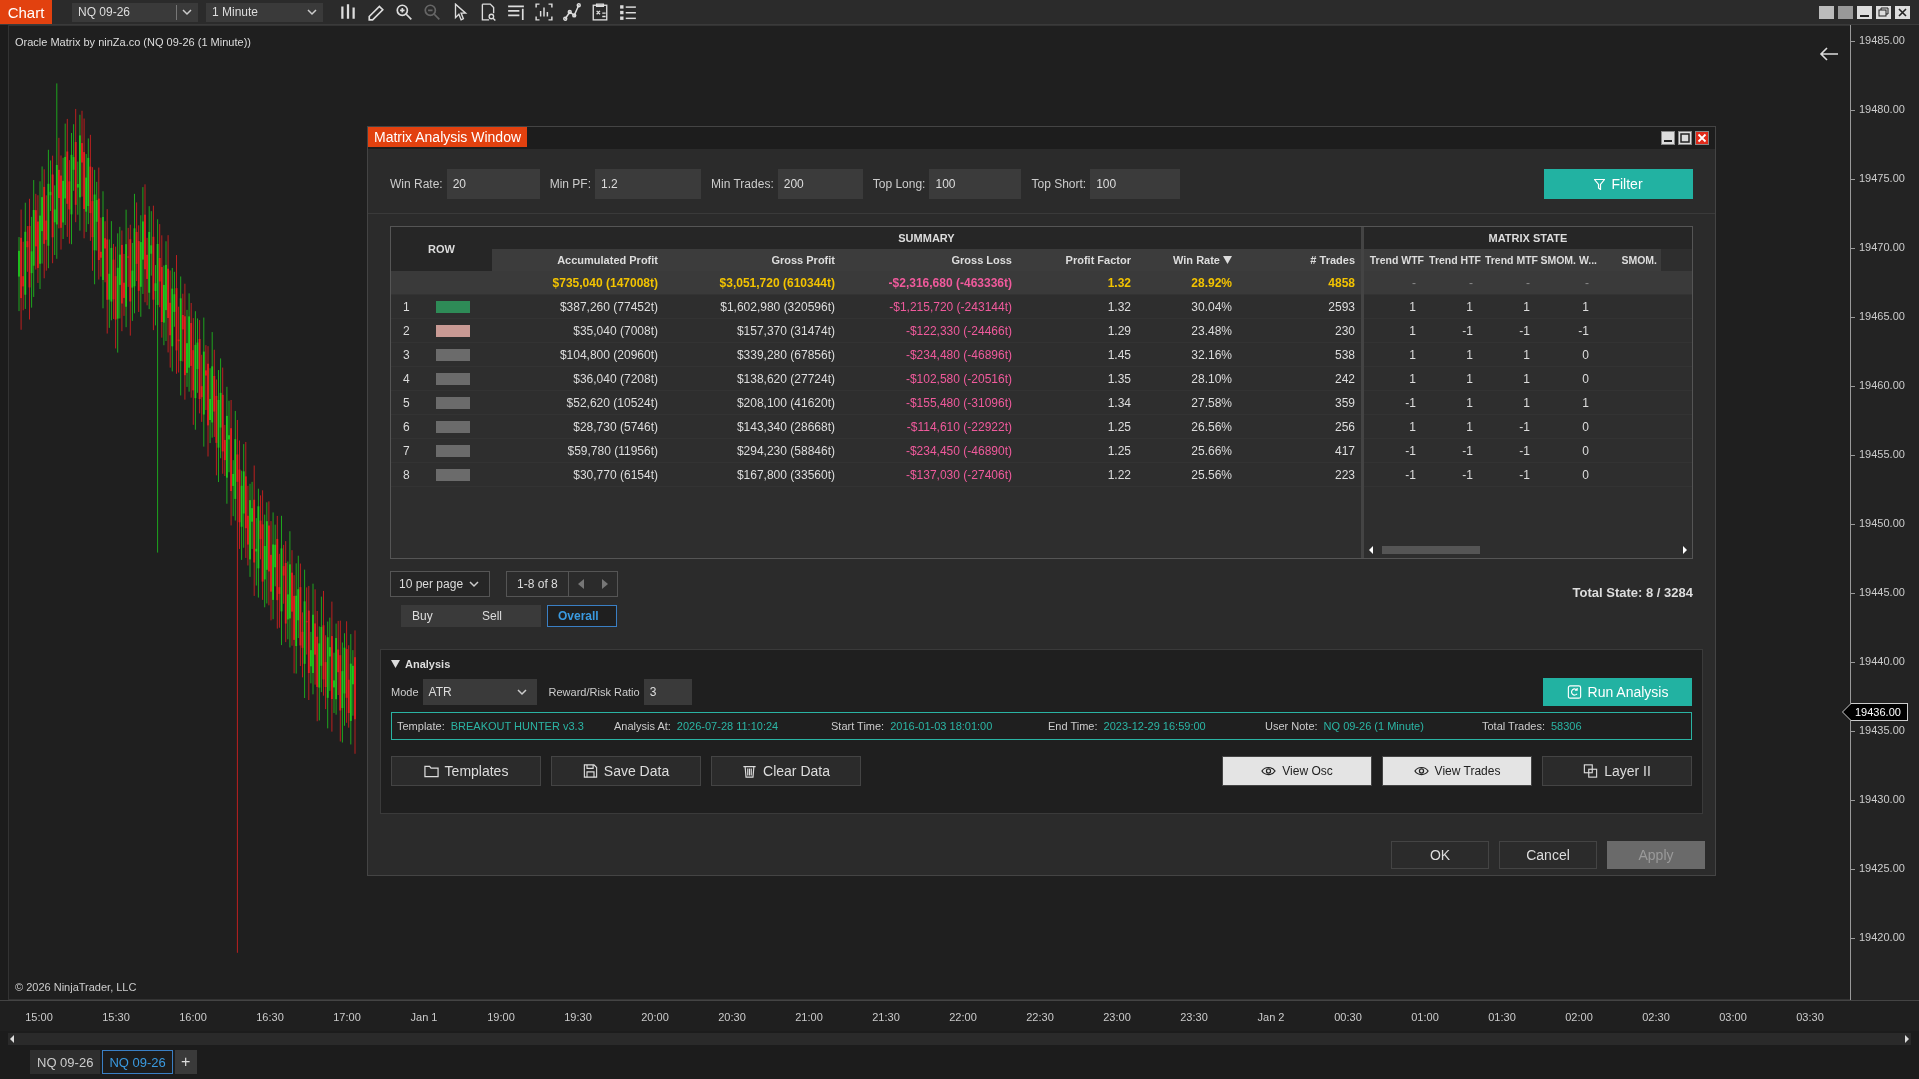  What do you see at coordinates (777, 306) in the screenshot?
I see `table-cell-text: $1,602,980 (320596t)` at bounding box center [777, 306].